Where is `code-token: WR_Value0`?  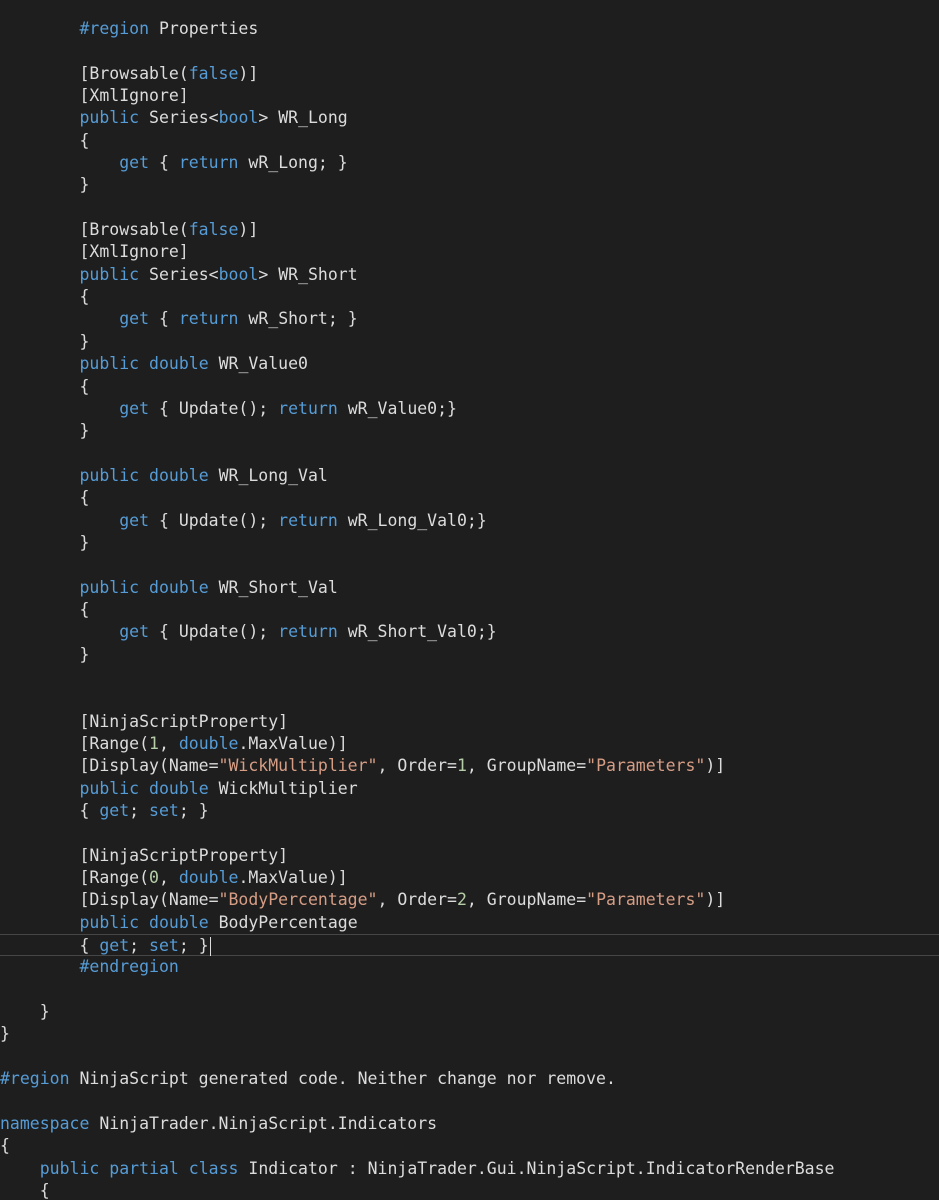 code-token: WR_Value0 is located at coordinates (258, 364).